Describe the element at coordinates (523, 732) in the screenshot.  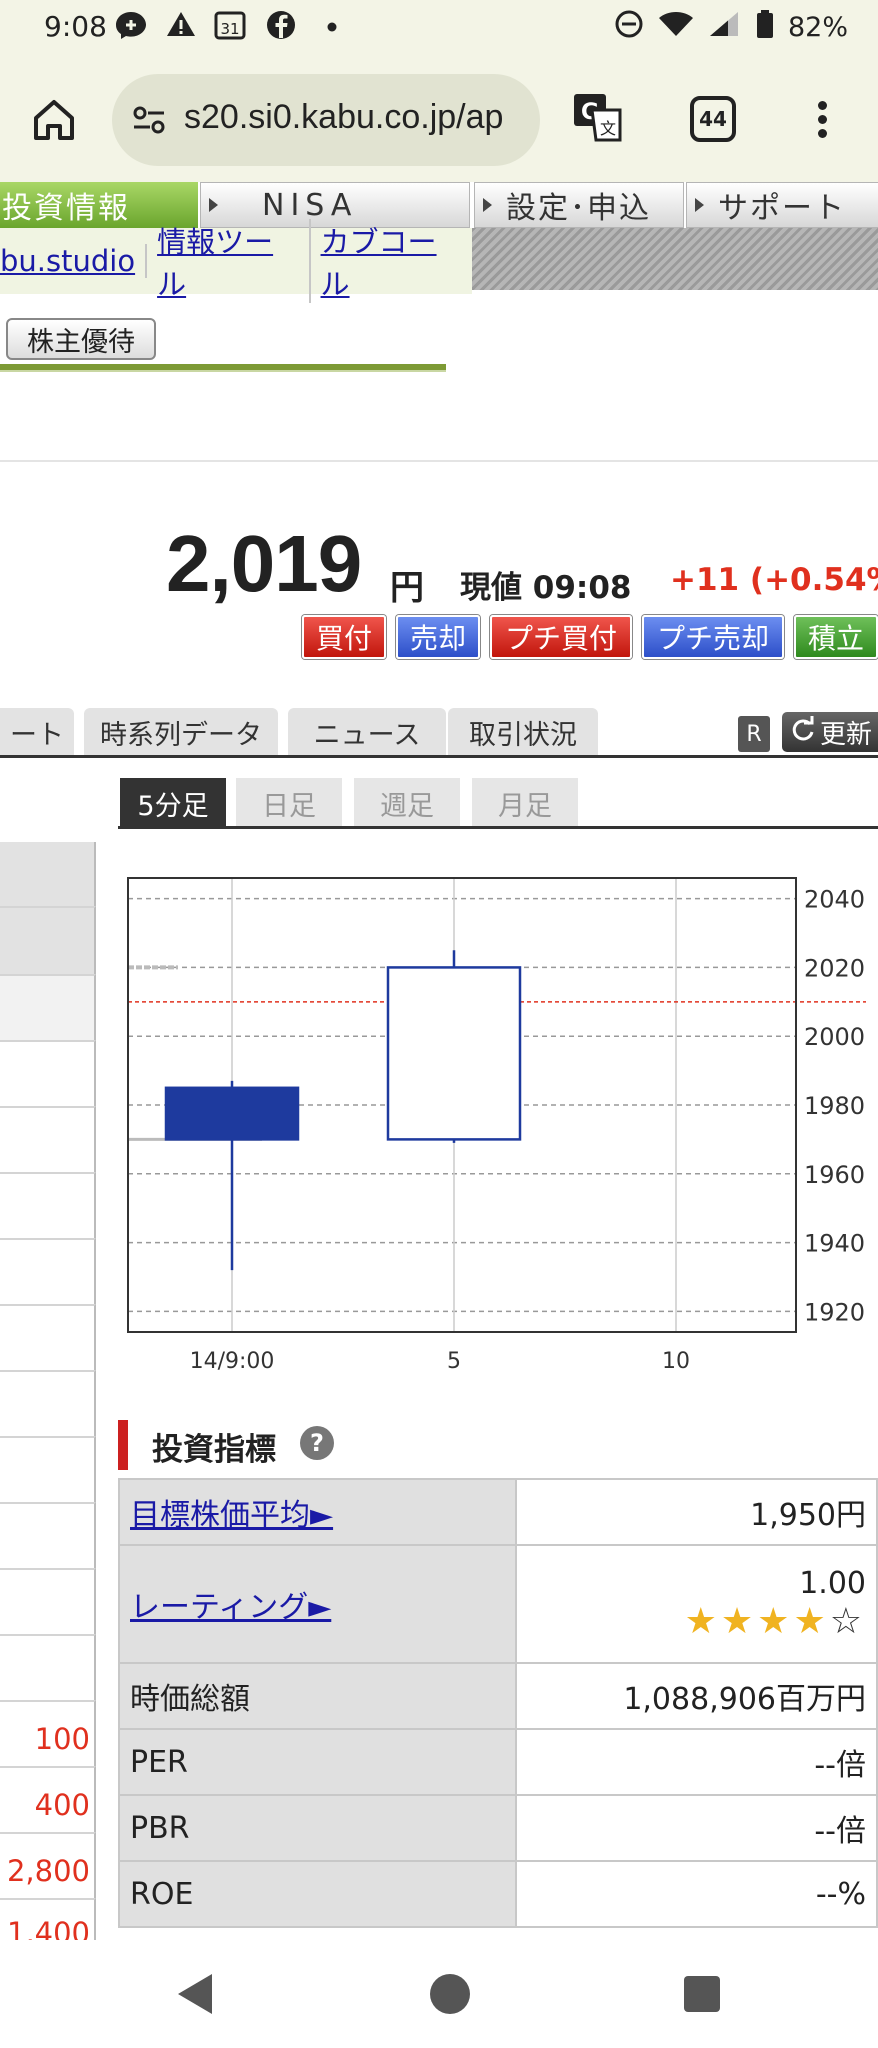
I see `tab-trade-status: 取引状況` at that location.